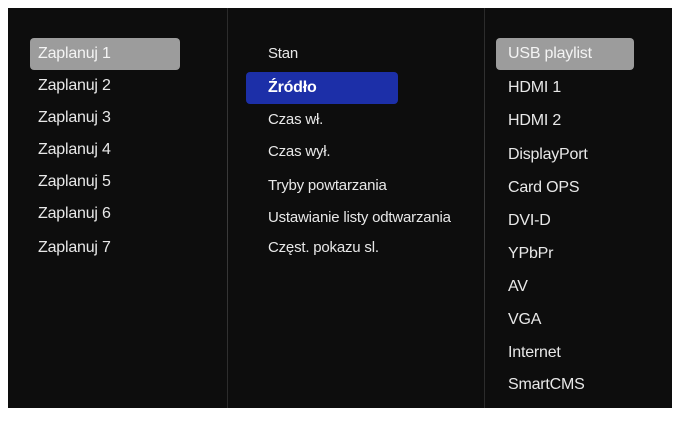 The height and width of the screenshot is (425, 680). I want to click on schedule-item-2: Zaplanuj 2, so click(105, 86).